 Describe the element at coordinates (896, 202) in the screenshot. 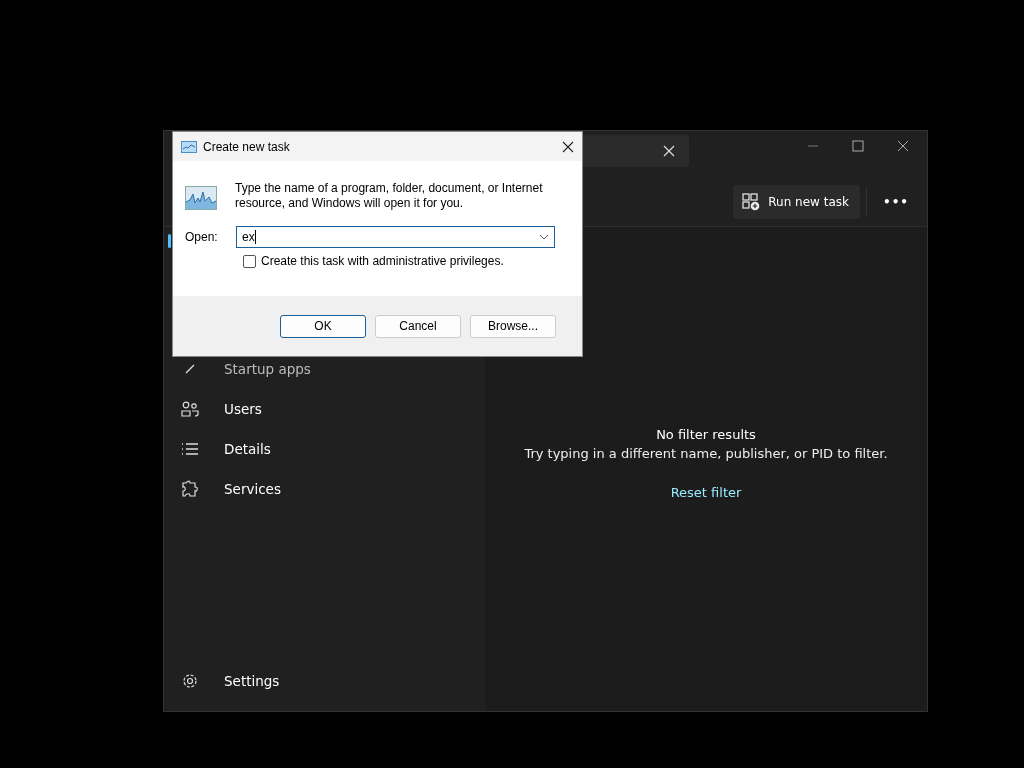

I see `more-button: •••` at that location.